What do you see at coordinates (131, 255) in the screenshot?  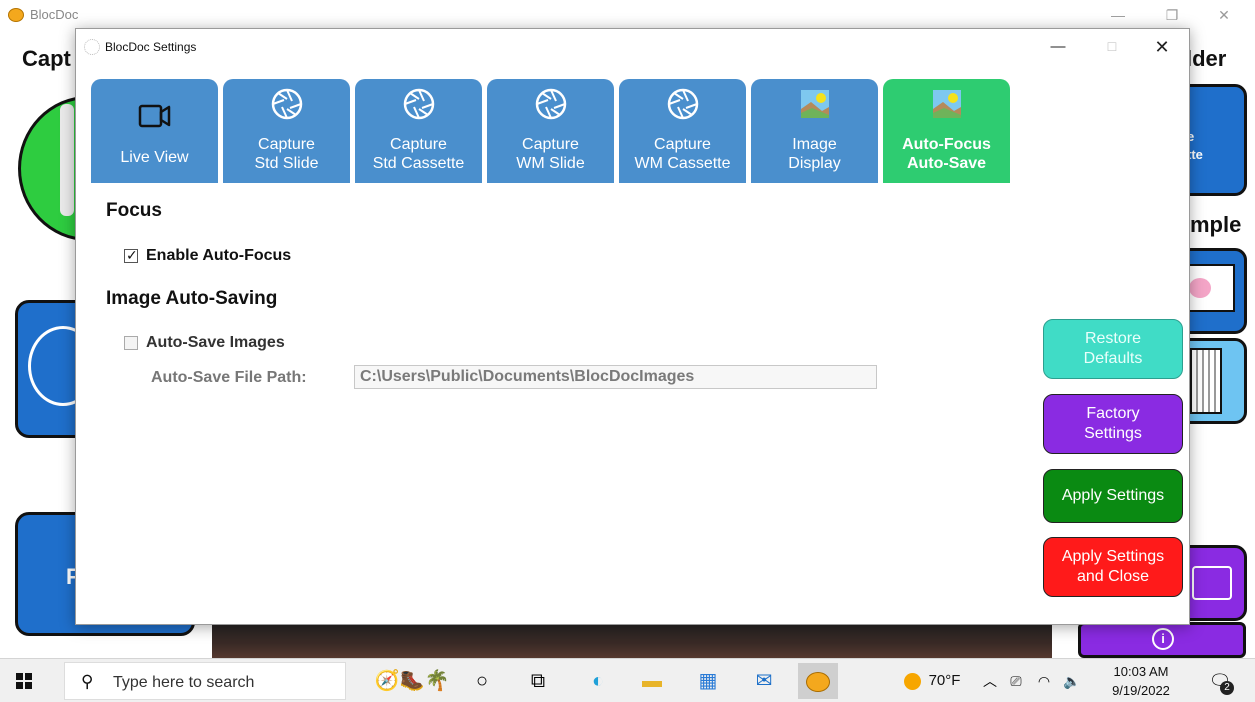 I see `enable-autofocus-checkbox` at bounding box center [131, 255].